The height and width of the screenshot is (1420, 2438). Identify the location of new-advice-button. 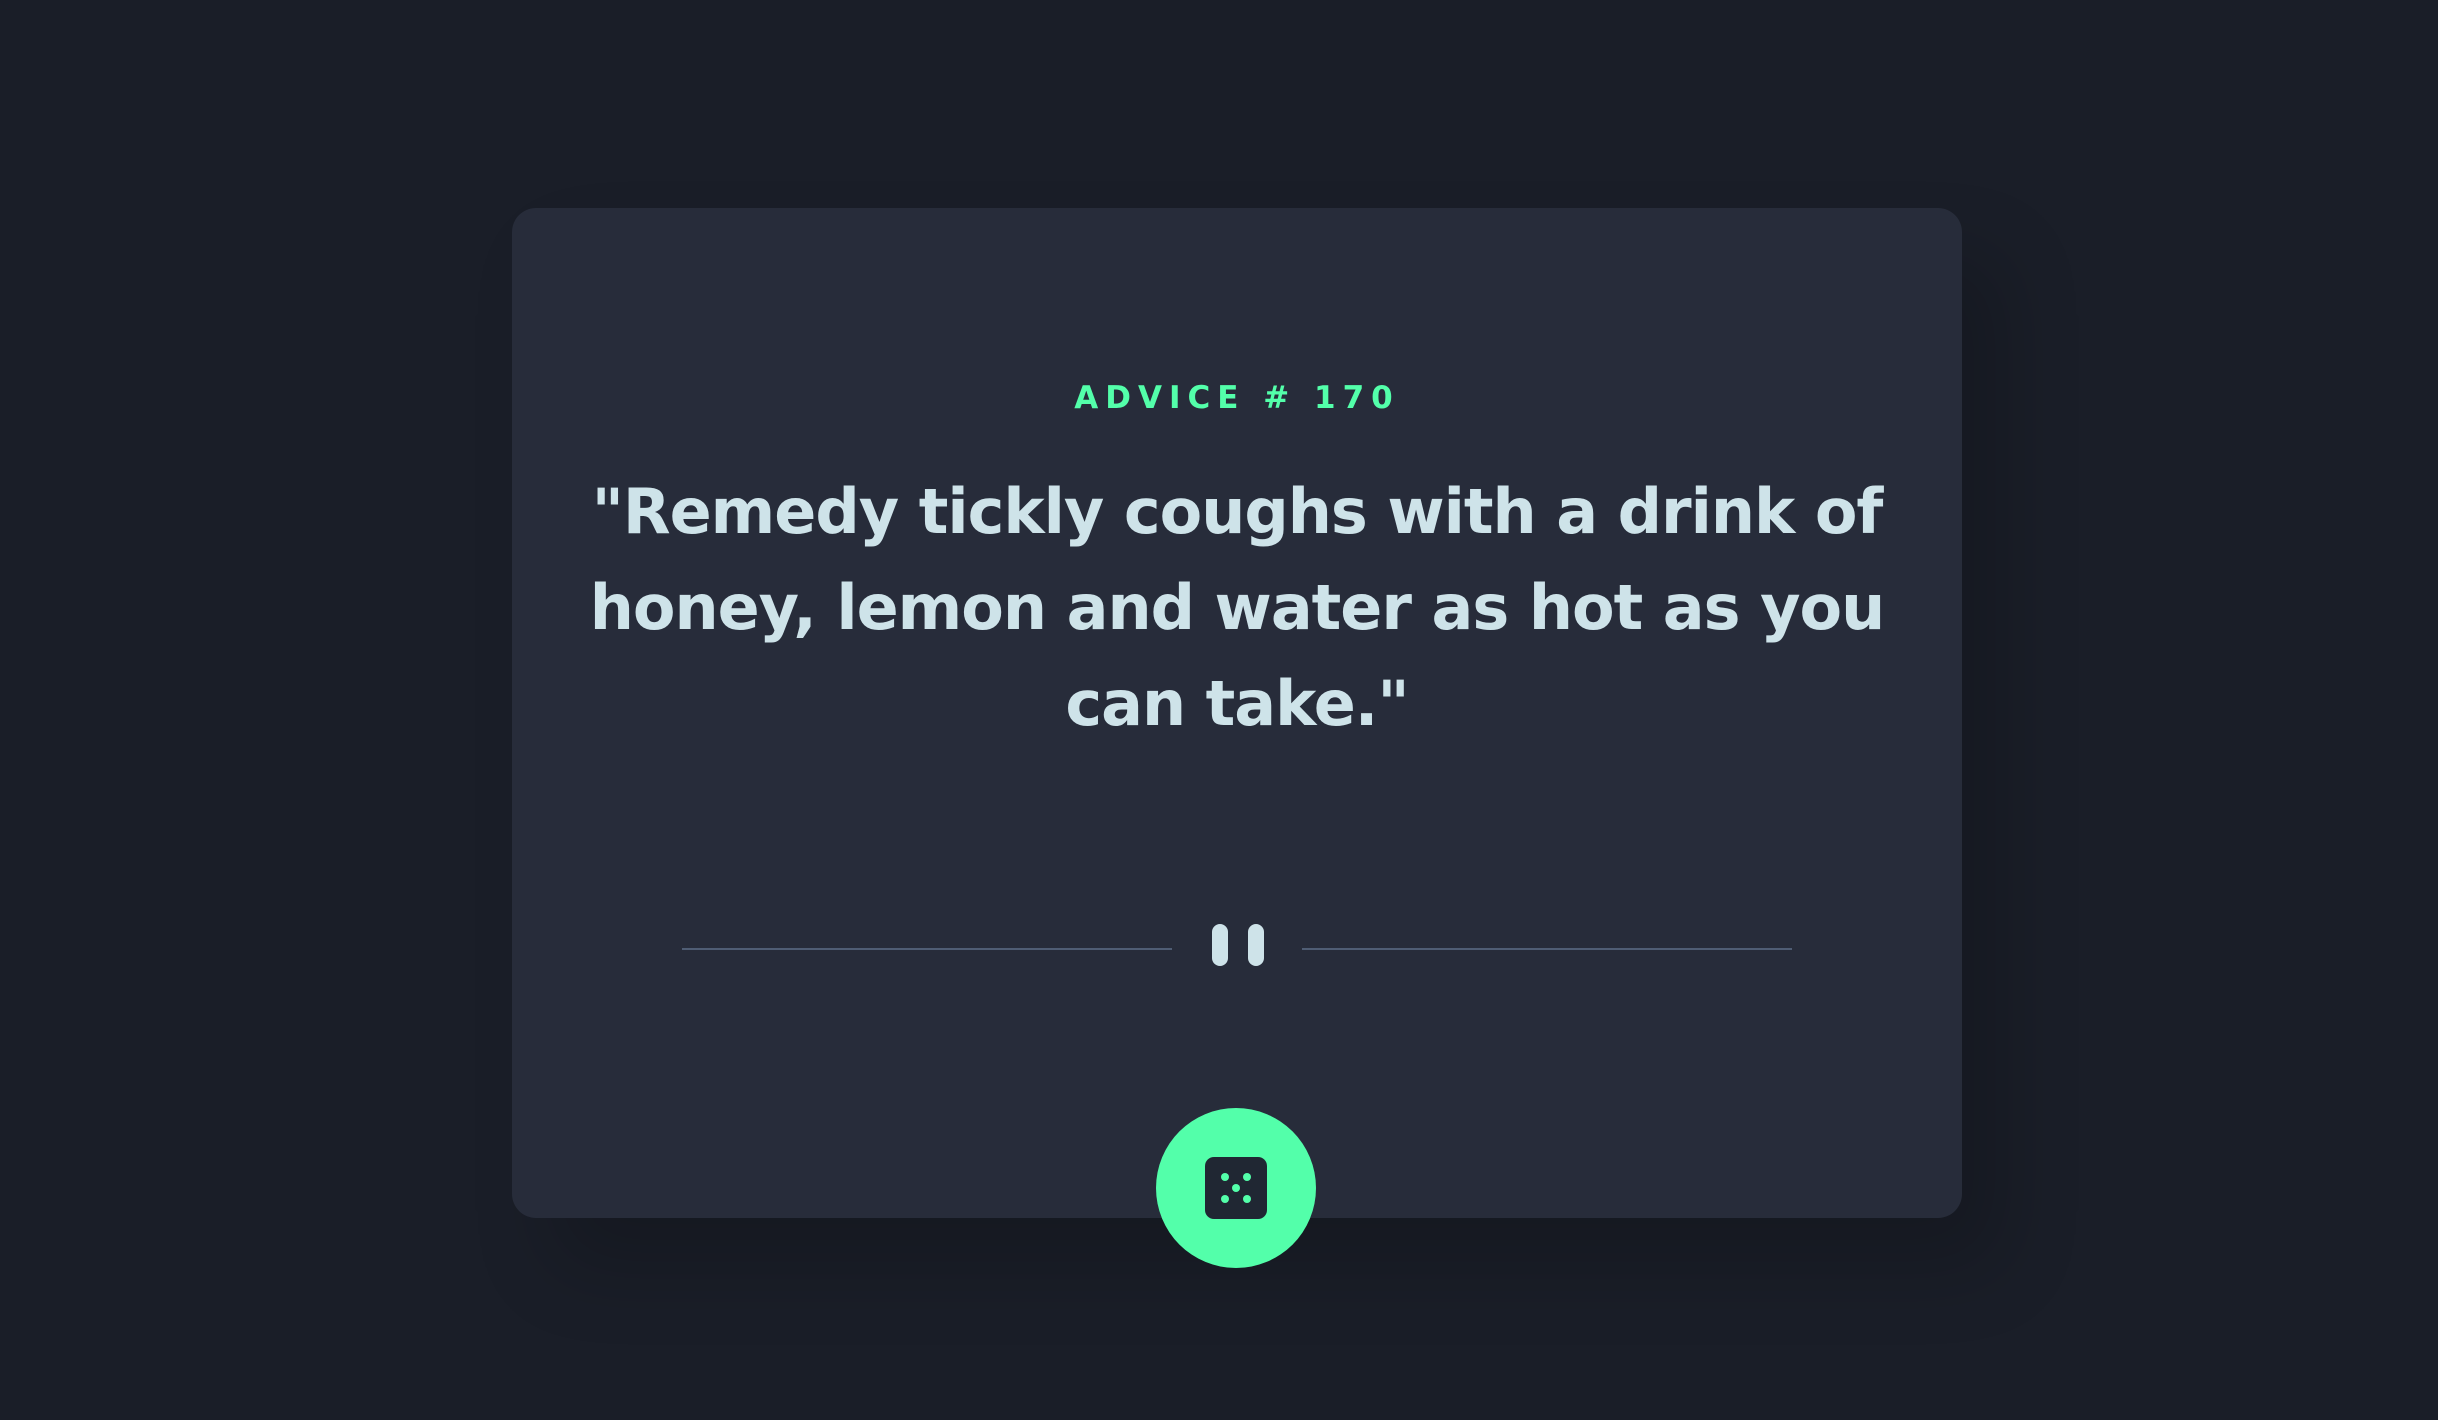
(1236, 1188).